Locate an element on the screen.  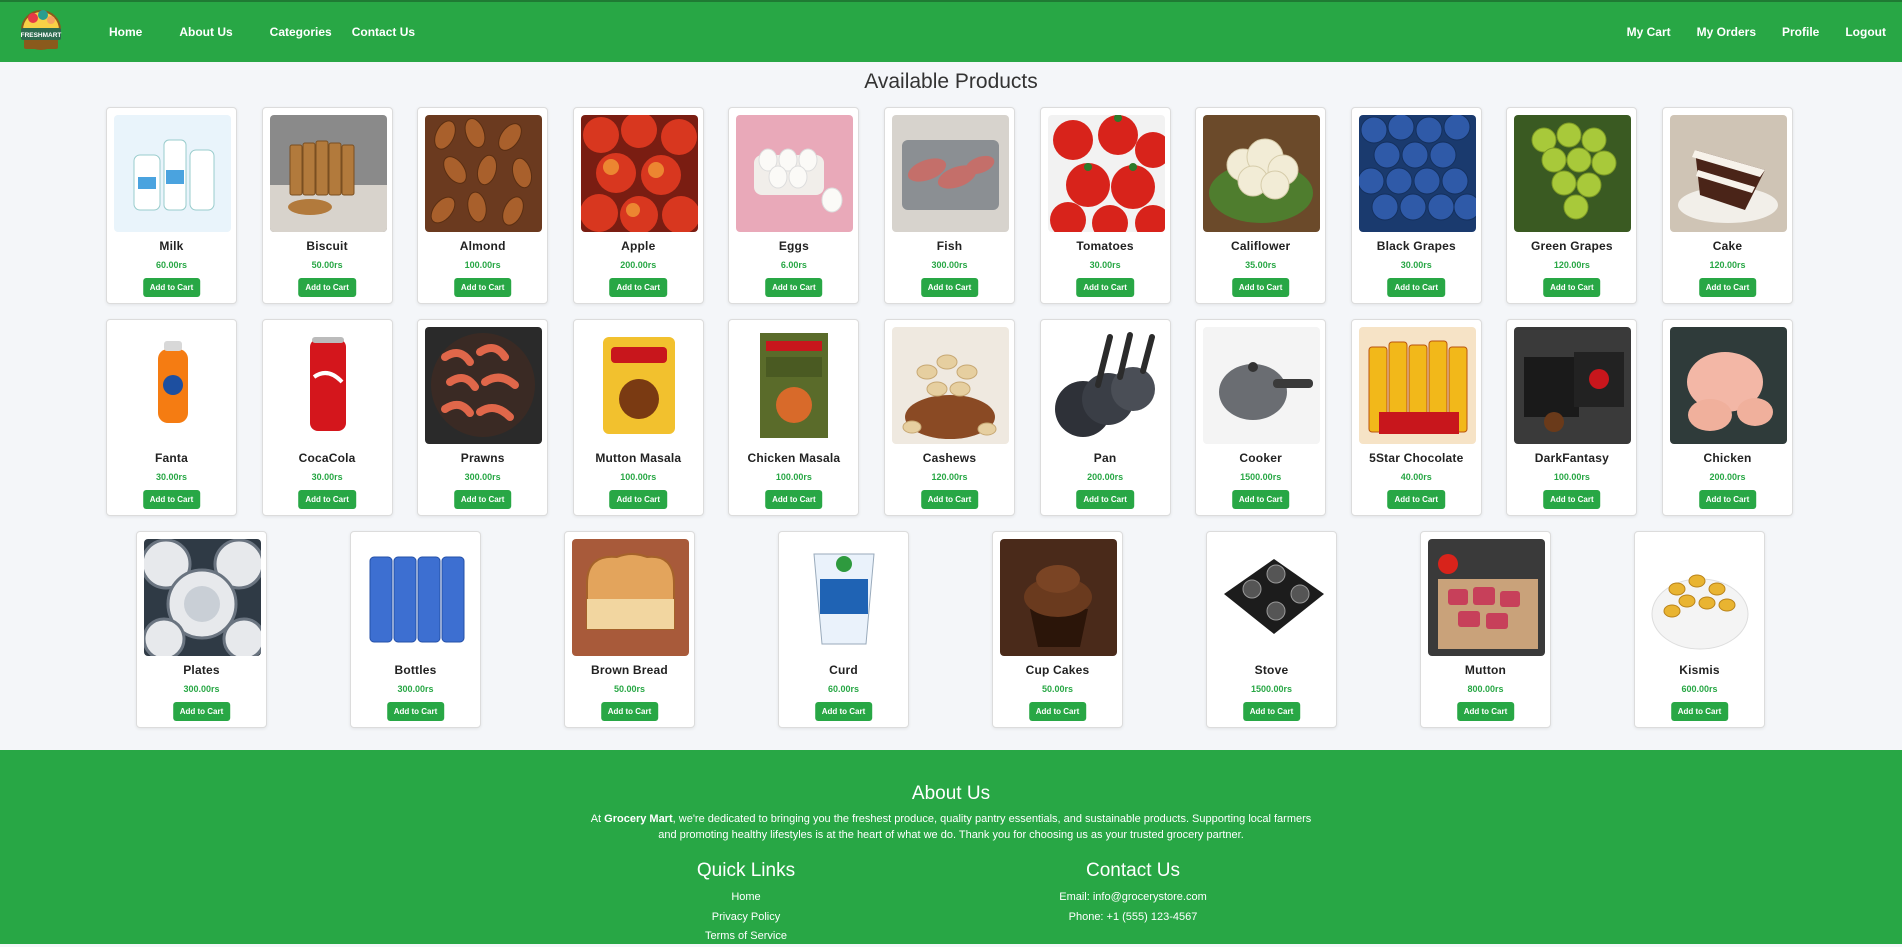
product-card-green-grapes: Green Grapes 120.00rs Add to Cart is located at coordinates (1572, 205).